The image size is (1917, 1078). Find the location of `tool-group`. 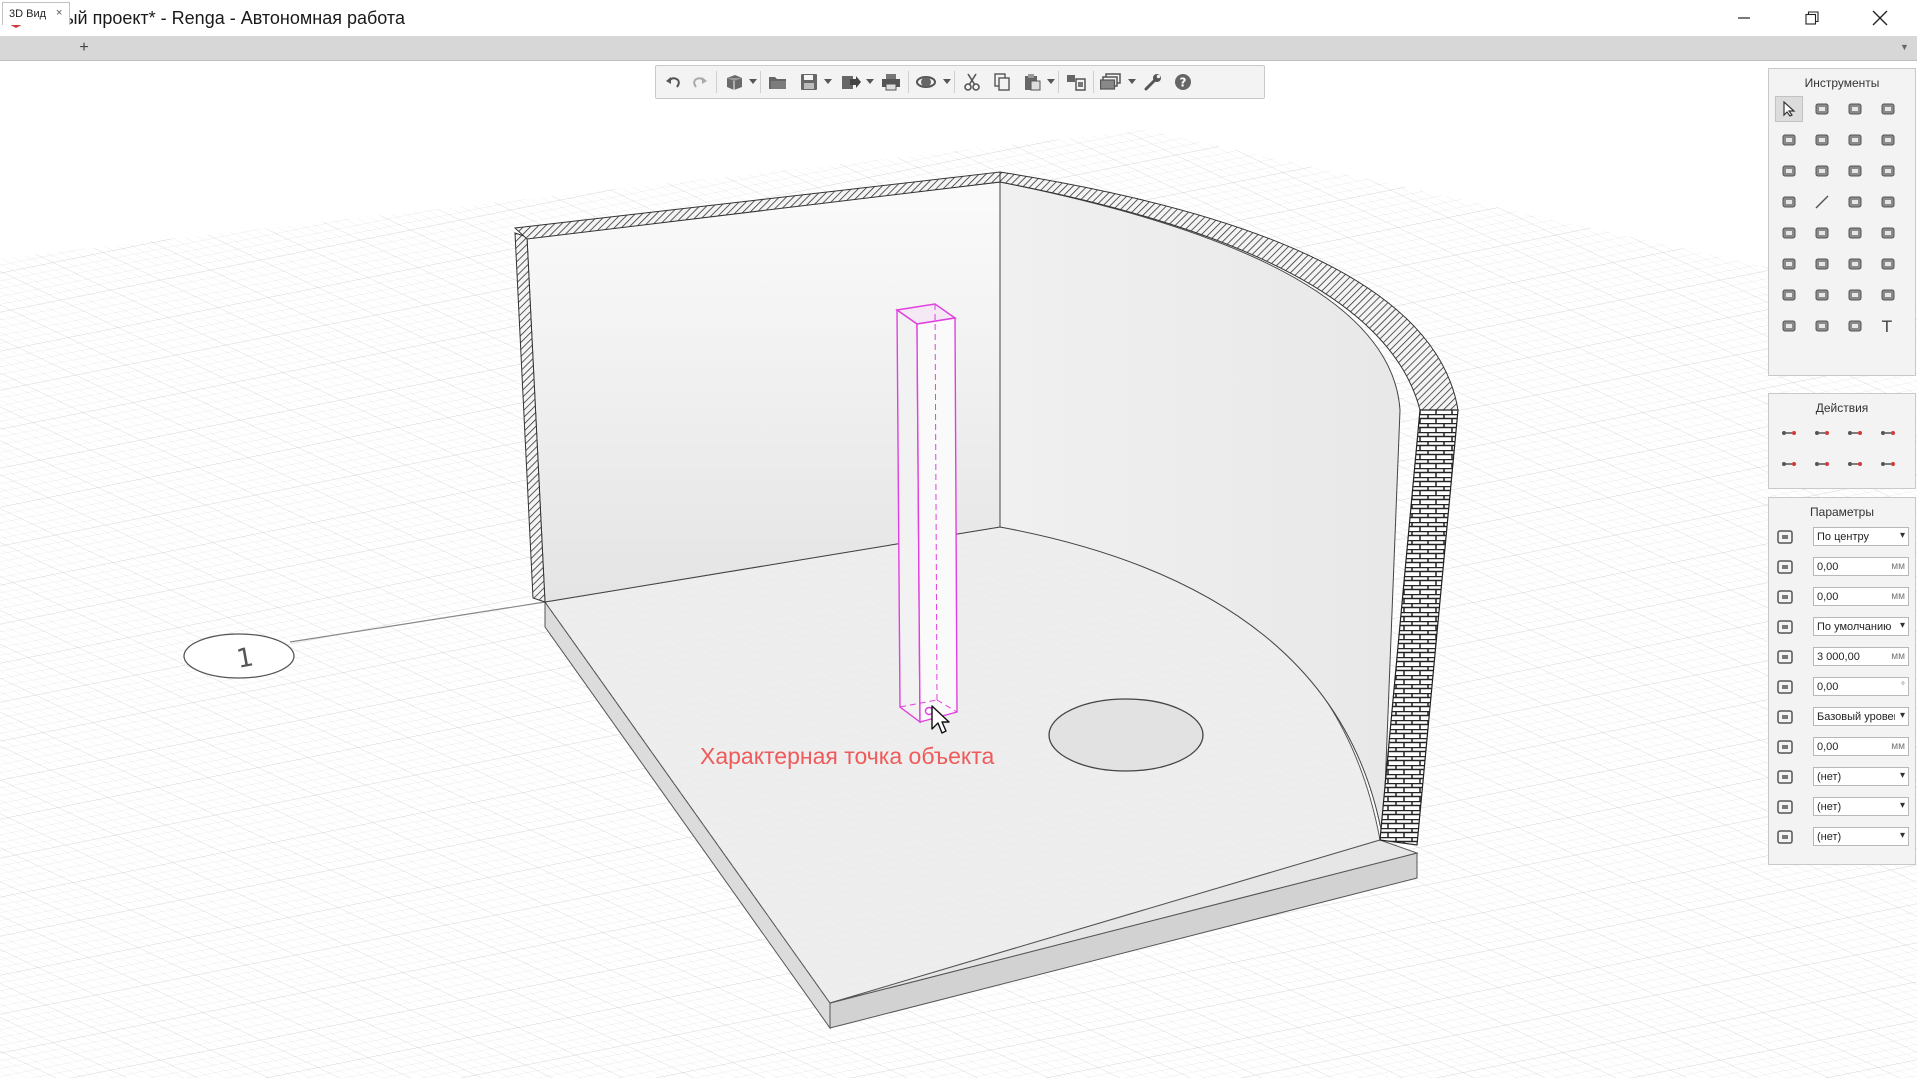

tool-group is located at coordinates (1822, 109).